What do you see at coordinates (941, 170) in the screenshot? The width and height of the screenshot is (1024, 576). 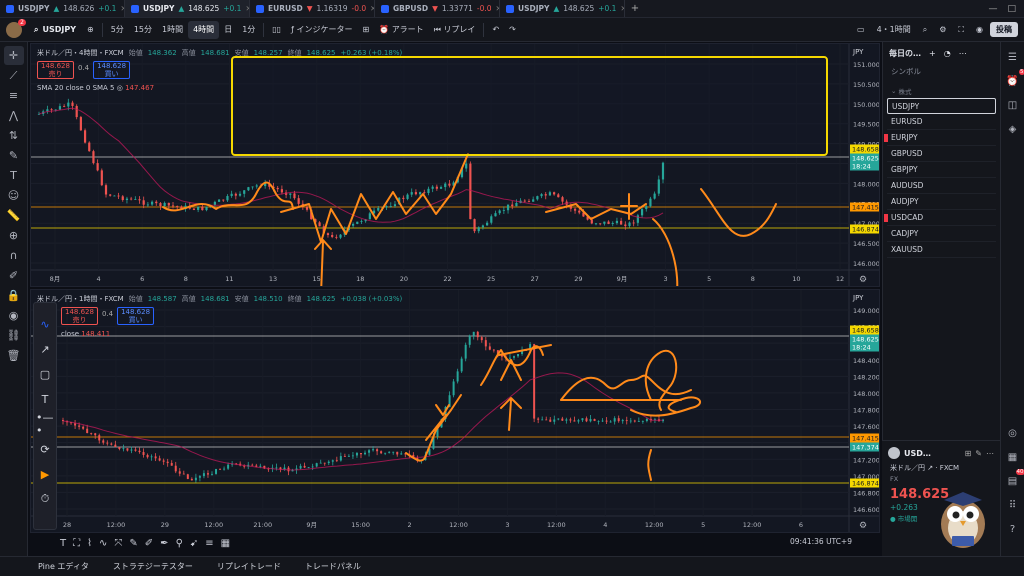 I see `watchlist-item: GBPJPY` at bounding box center [941, 170].